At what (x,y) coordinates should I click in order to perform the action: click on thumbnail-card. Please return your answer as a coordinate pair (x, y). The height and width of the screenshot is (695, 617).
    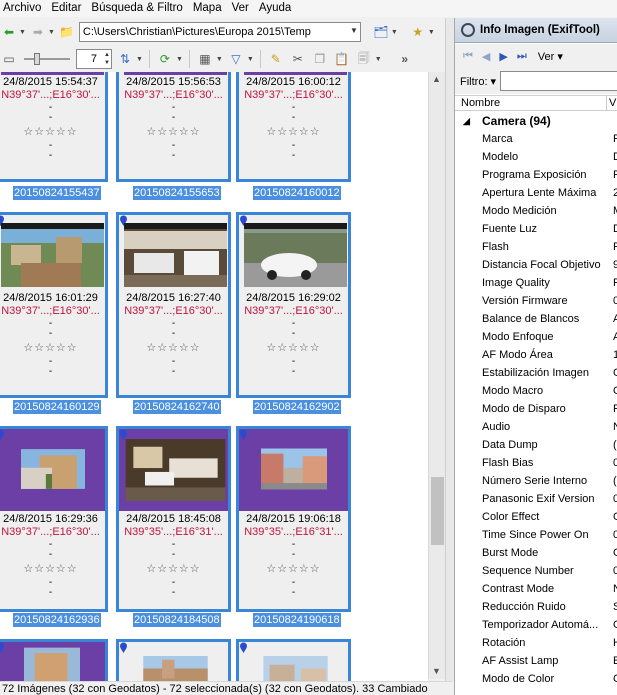
    Looking at the image, I should click on (173, 660).